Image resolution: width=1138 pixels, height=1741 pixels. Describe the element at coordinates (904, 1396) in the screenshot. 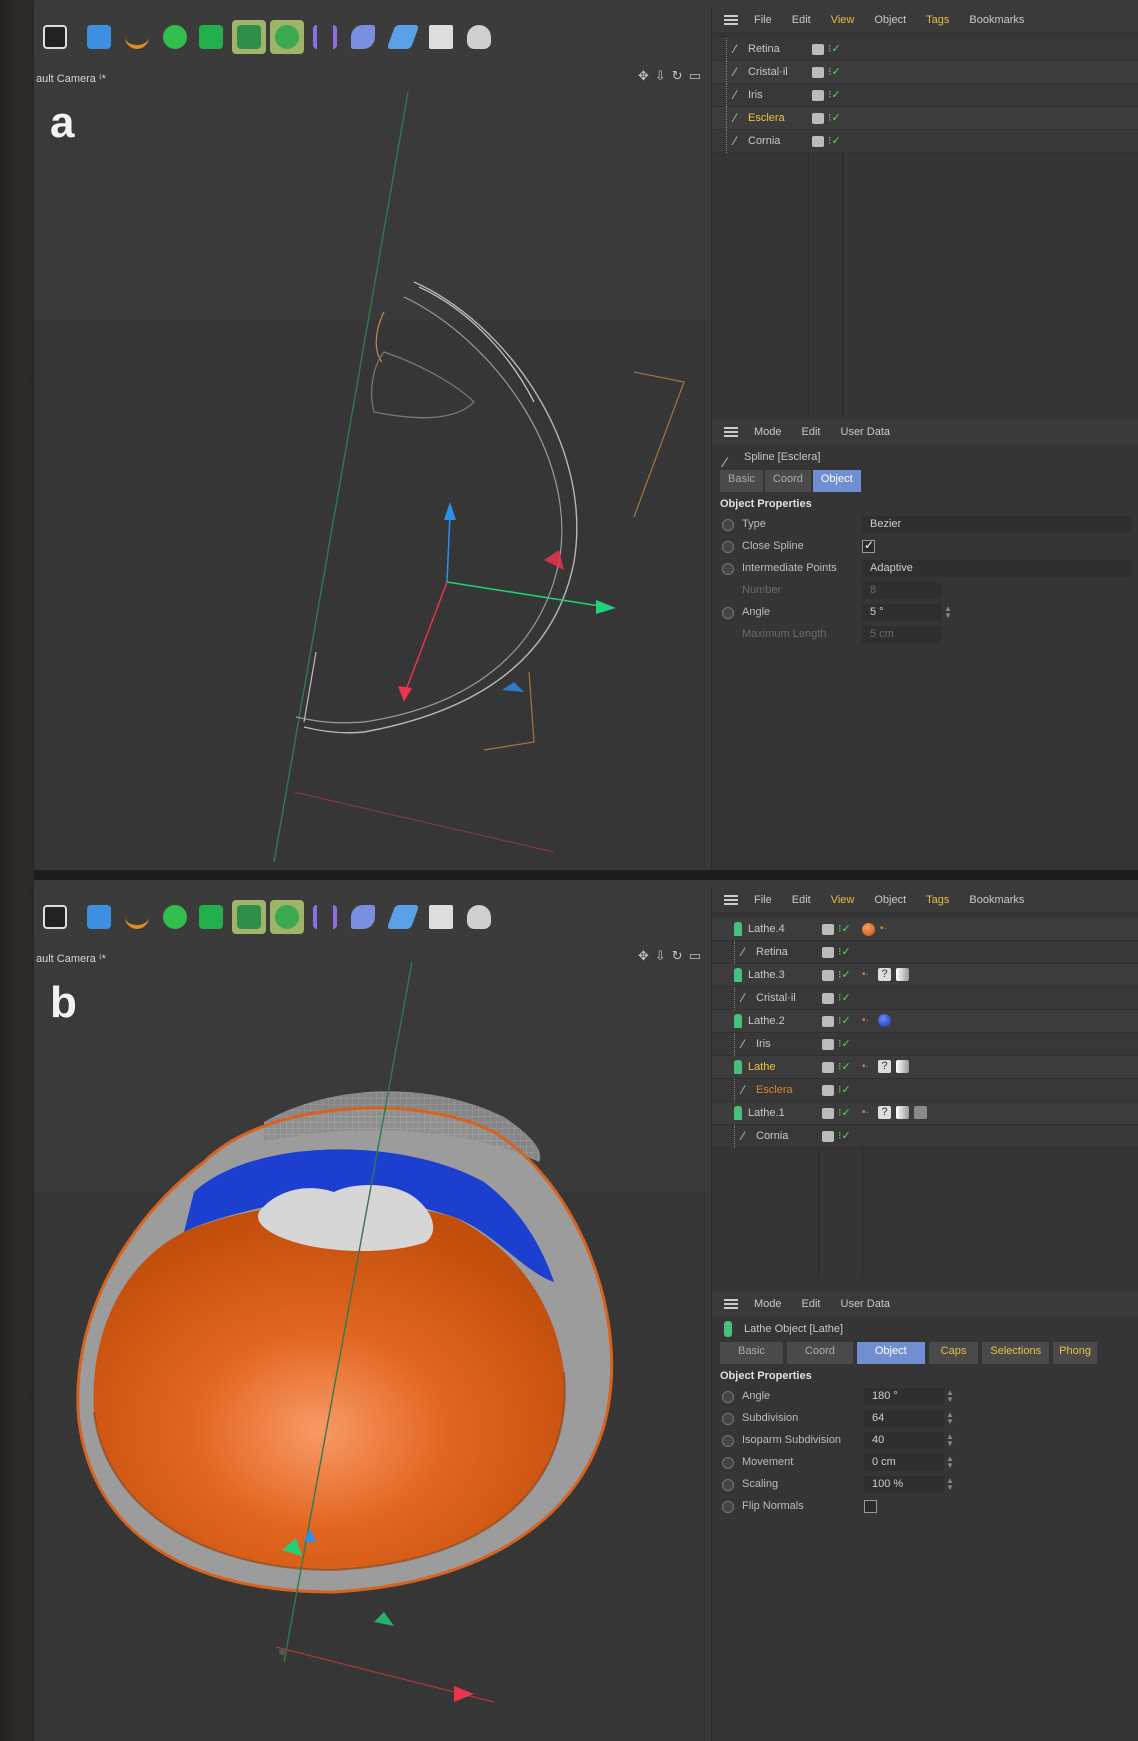

I see `angle-field: 180 °` at that location.